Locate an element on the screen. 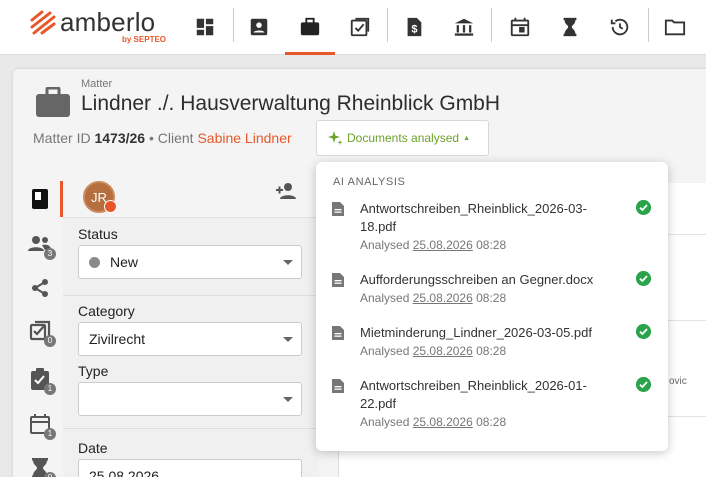 The image size is (706, 477). type-label: Type is located at coordinates (93, 371).